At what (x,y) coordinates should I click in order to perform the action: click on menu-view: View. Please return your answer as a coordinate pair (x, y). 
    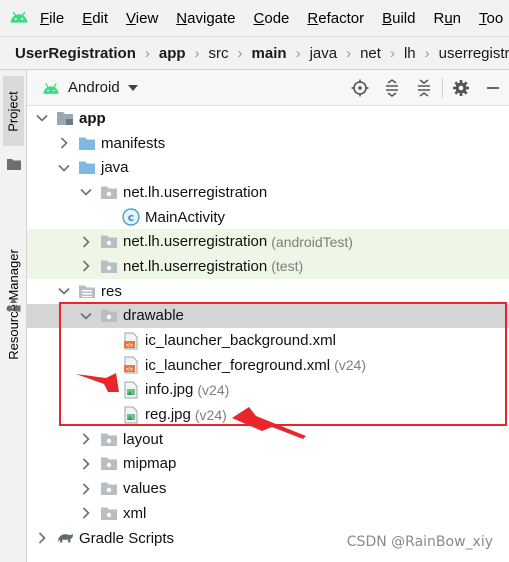
    Looking at the image, I should click on (142, 18).